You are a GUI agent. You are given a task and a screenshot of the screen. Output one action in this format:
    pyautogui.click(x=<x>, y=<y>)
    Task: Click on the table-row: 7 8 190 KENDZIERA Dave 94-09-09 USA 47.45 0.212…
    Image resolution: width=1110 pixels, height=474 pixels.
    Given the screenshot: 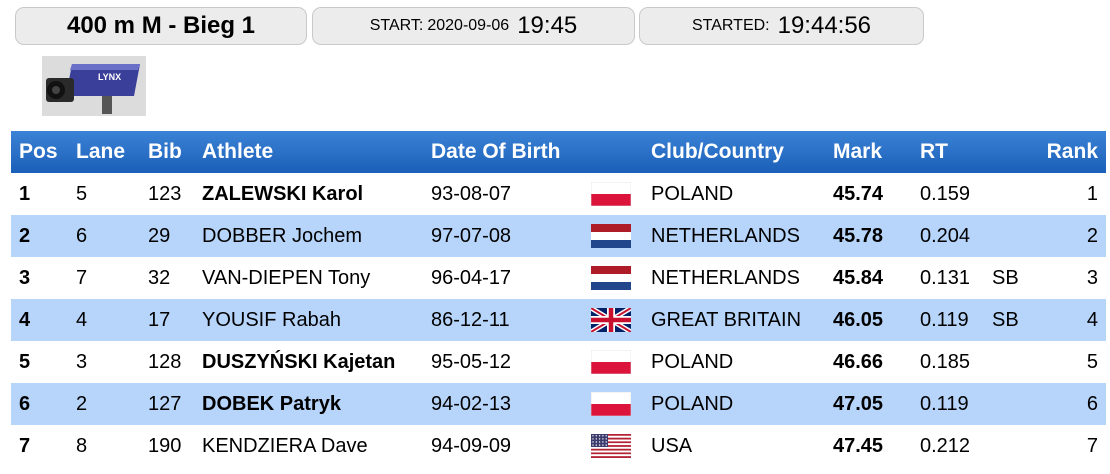 What is the action you would take?
    pyautogui.click(x=558, y=446)
    